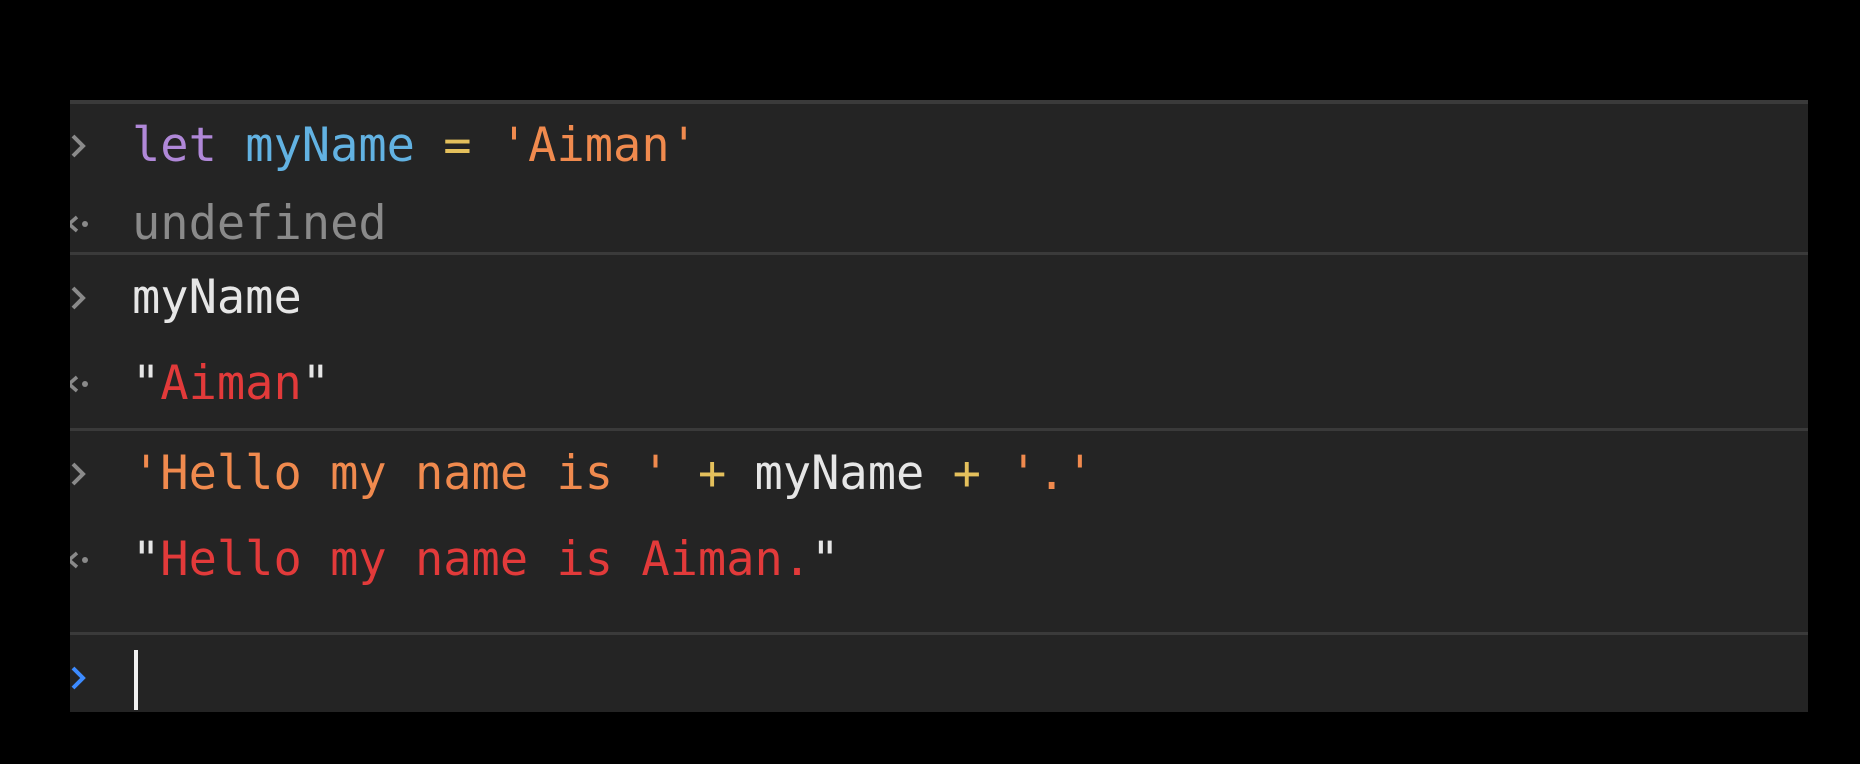  I want to click on operator-token: =, so click(457, 145).